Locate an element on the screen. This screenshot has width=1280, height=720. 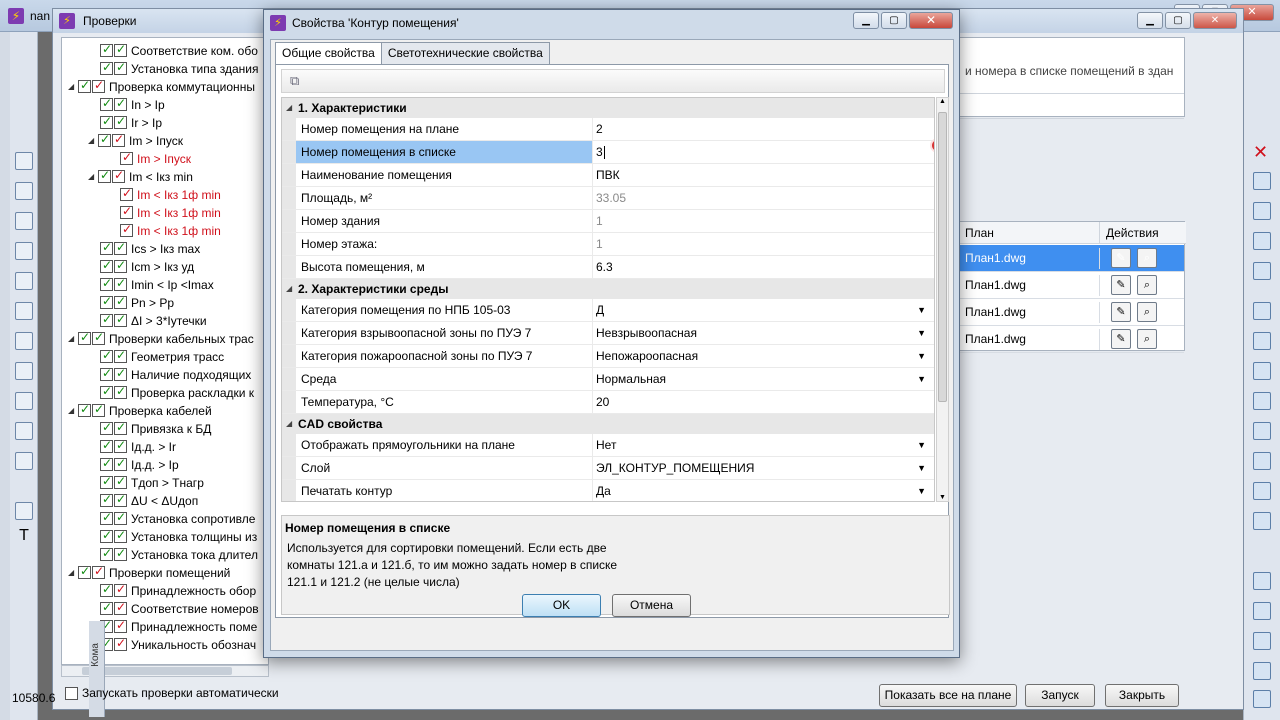
property-value: Д ▼ is located at coordinates (764, 310).